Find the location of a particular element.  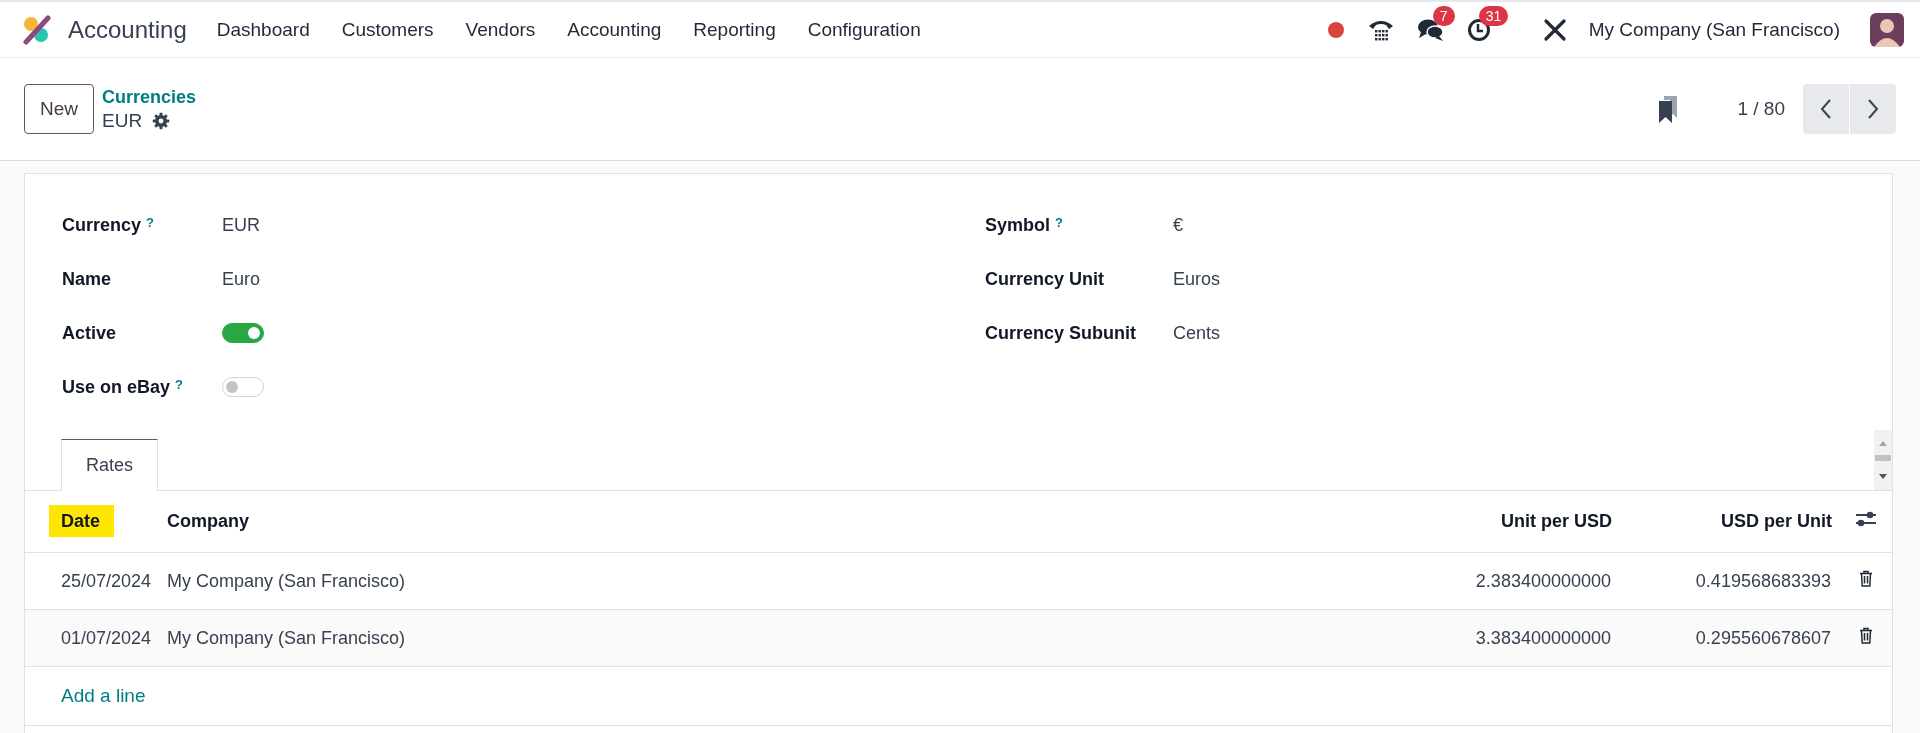

field-label: Currency Unit is located at coordinates (1045, 279).